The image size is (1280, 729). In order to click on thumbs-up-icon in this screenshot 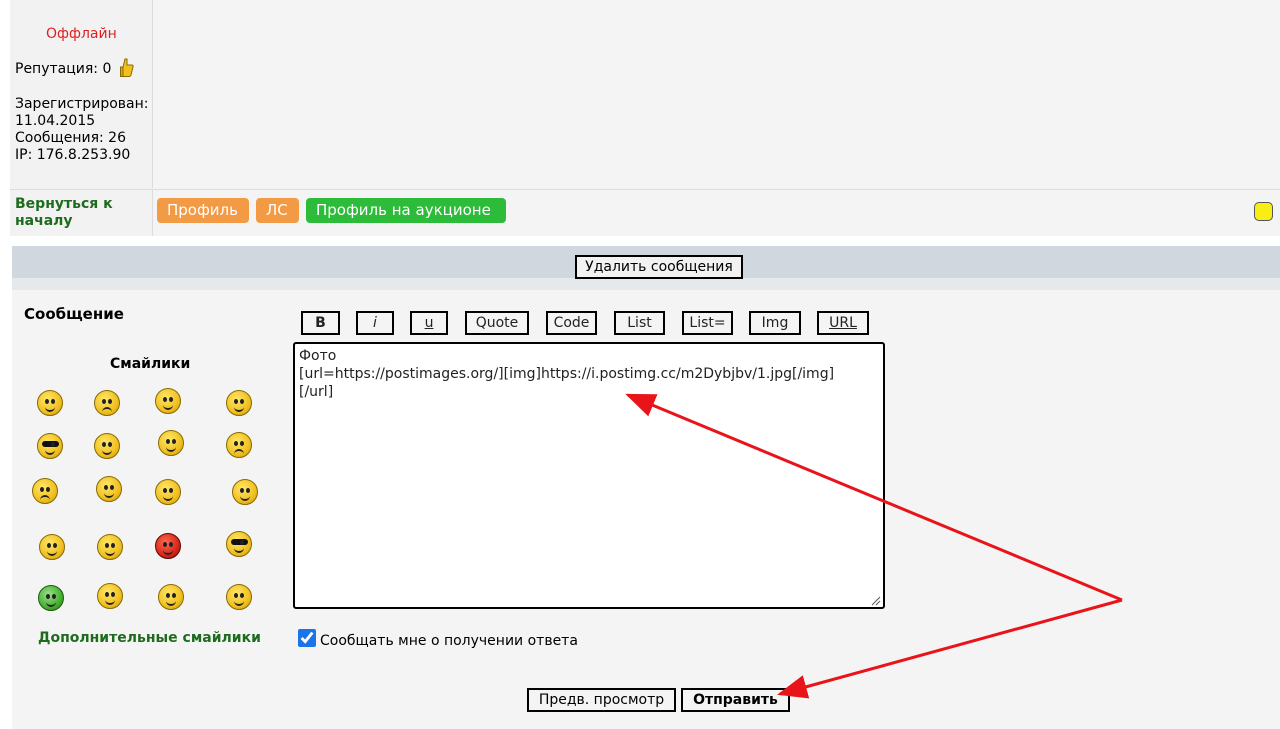, I will do `click(127, 68)`.